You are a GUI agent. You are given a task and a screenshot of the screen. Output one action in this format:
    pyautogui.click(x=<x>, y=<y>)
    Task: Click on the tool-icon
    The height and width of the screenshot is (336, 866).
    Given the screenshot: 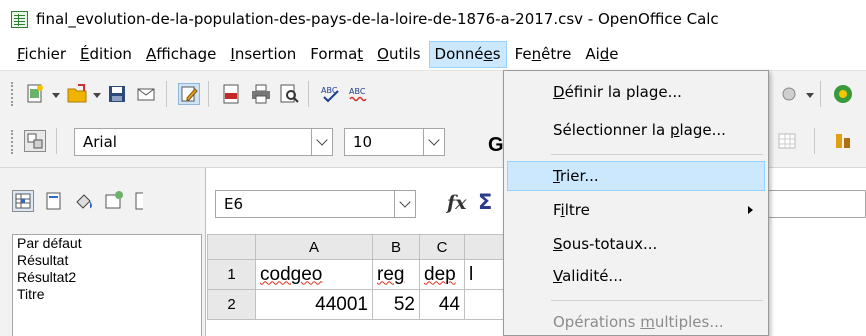 What is the action you would take?
    pyautogui.click(x=789, y=94)
    